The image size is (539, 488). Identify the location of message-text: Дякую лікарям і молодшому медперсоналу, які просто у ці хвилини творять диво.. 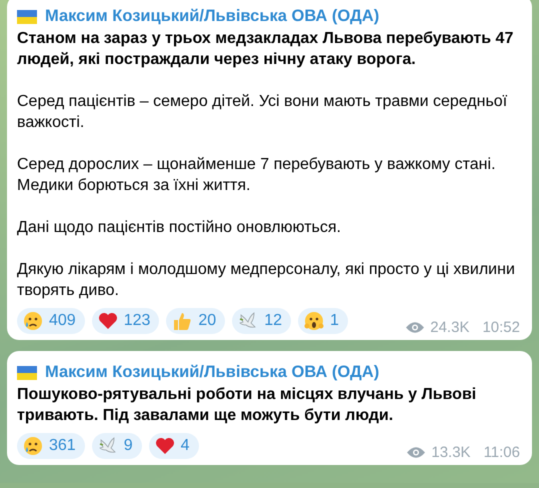
(266, 280).